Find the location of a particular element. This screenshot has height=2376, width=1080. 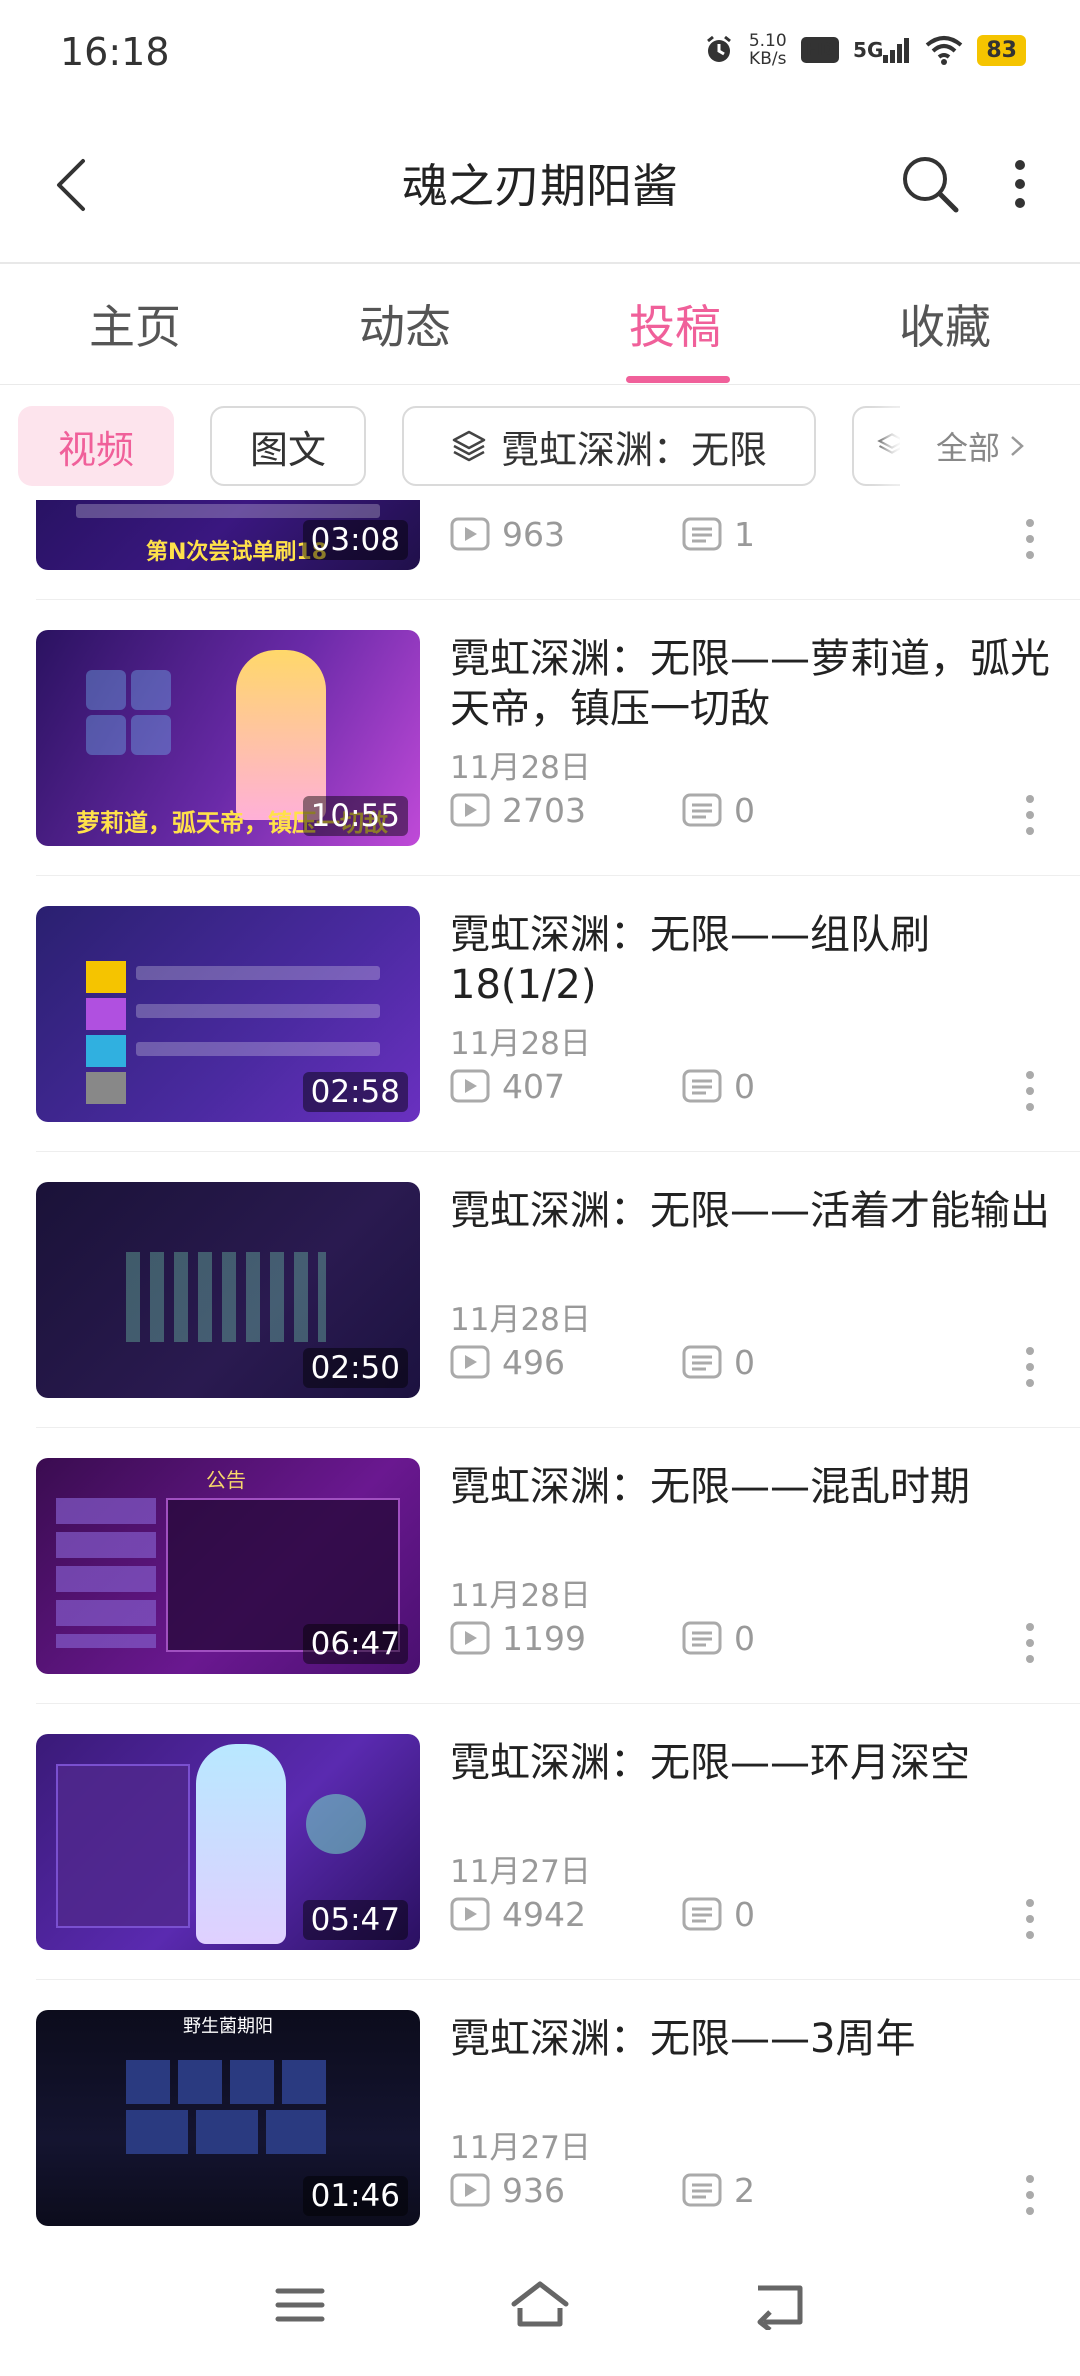

video-title: 霓虹深渊：无限——活着才能输出 is located at coordinates (750, 1211).